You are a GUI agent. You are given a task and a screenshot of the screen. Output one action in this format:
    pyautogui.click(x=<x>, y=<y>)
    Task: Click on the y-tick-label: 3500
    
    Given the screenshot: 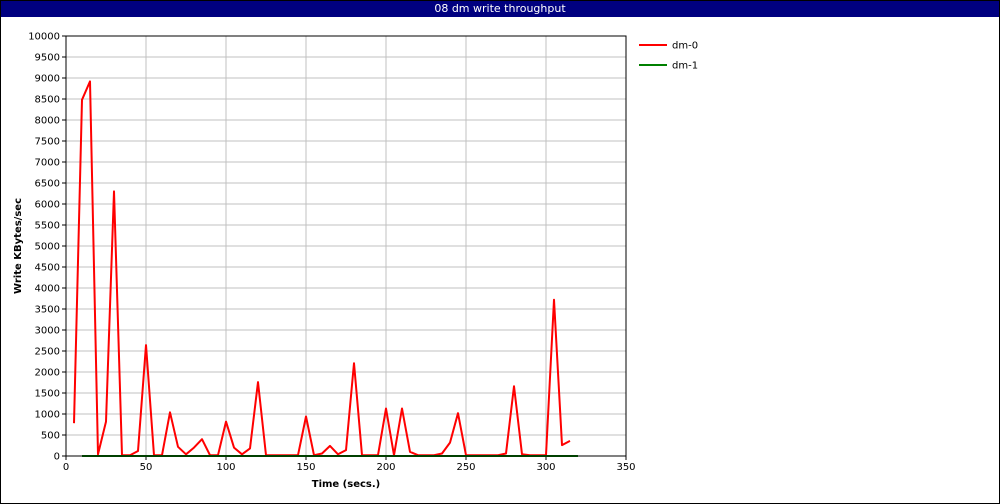 What is the action you would take?
    pyautogui.click(x=47, y=310)
    